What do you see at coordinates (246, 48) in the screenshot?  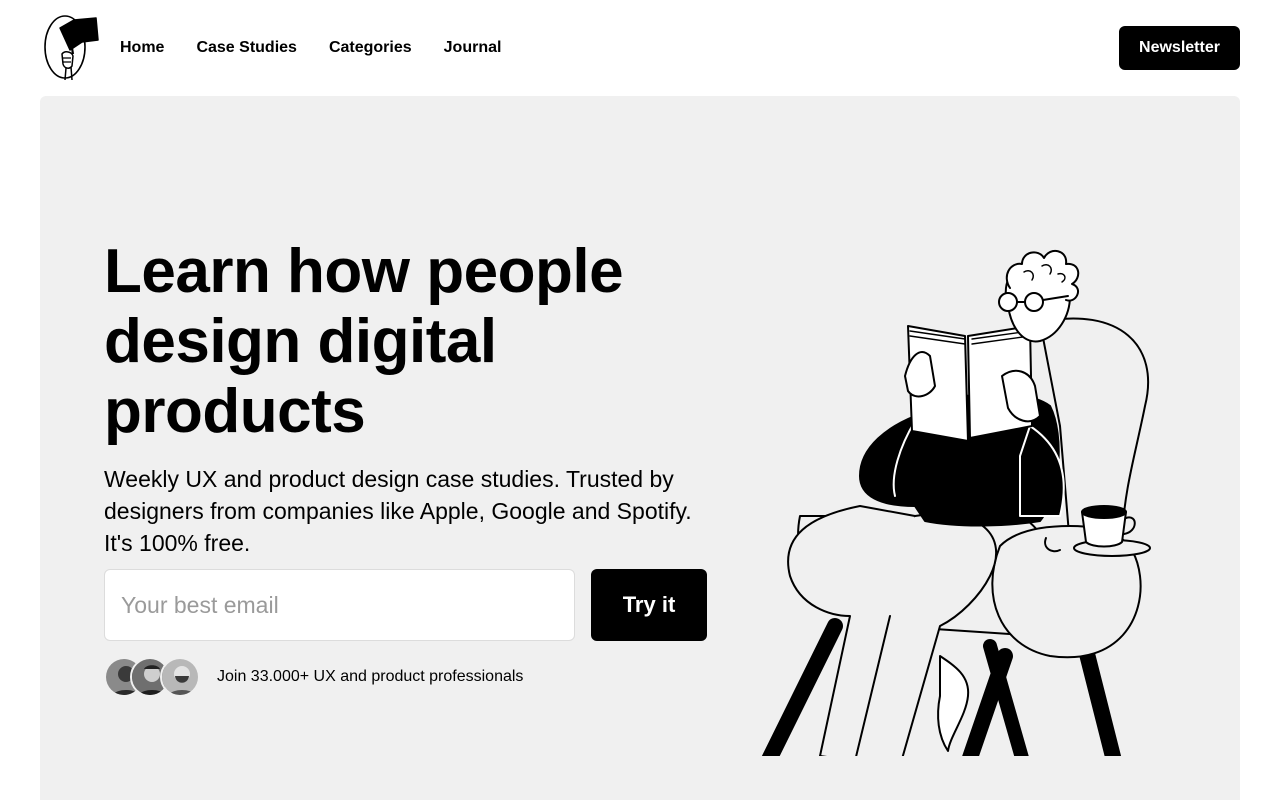 I see `nav-link-case-studies: Case Studies` at bounding box center [246, 48].